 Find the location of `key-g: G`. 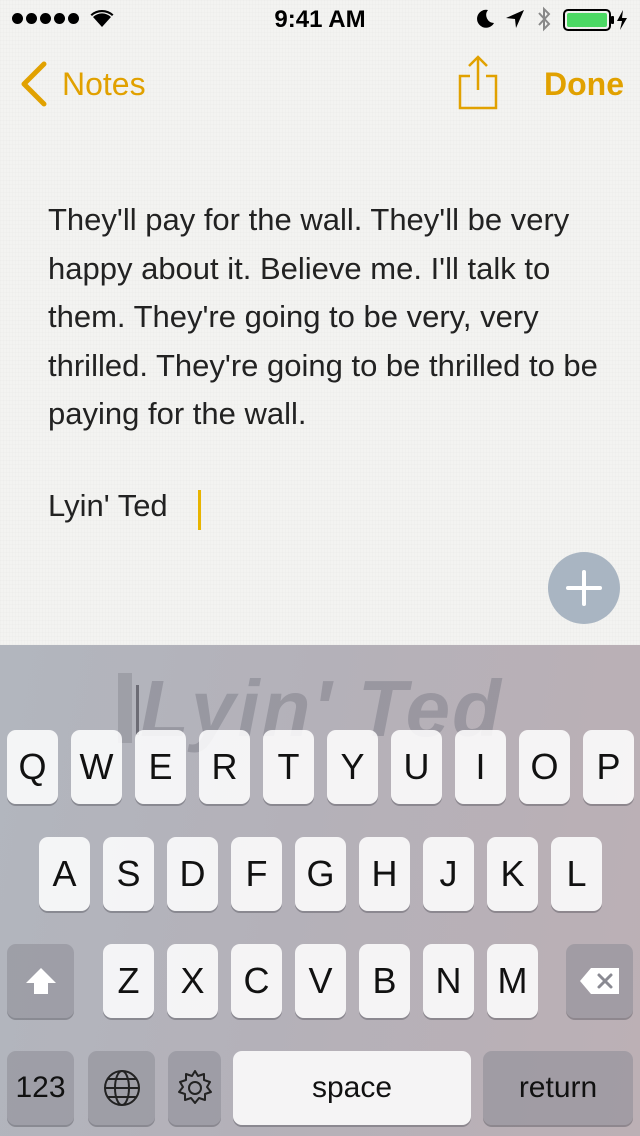

key-g: G is located at coordinates (320, 874).